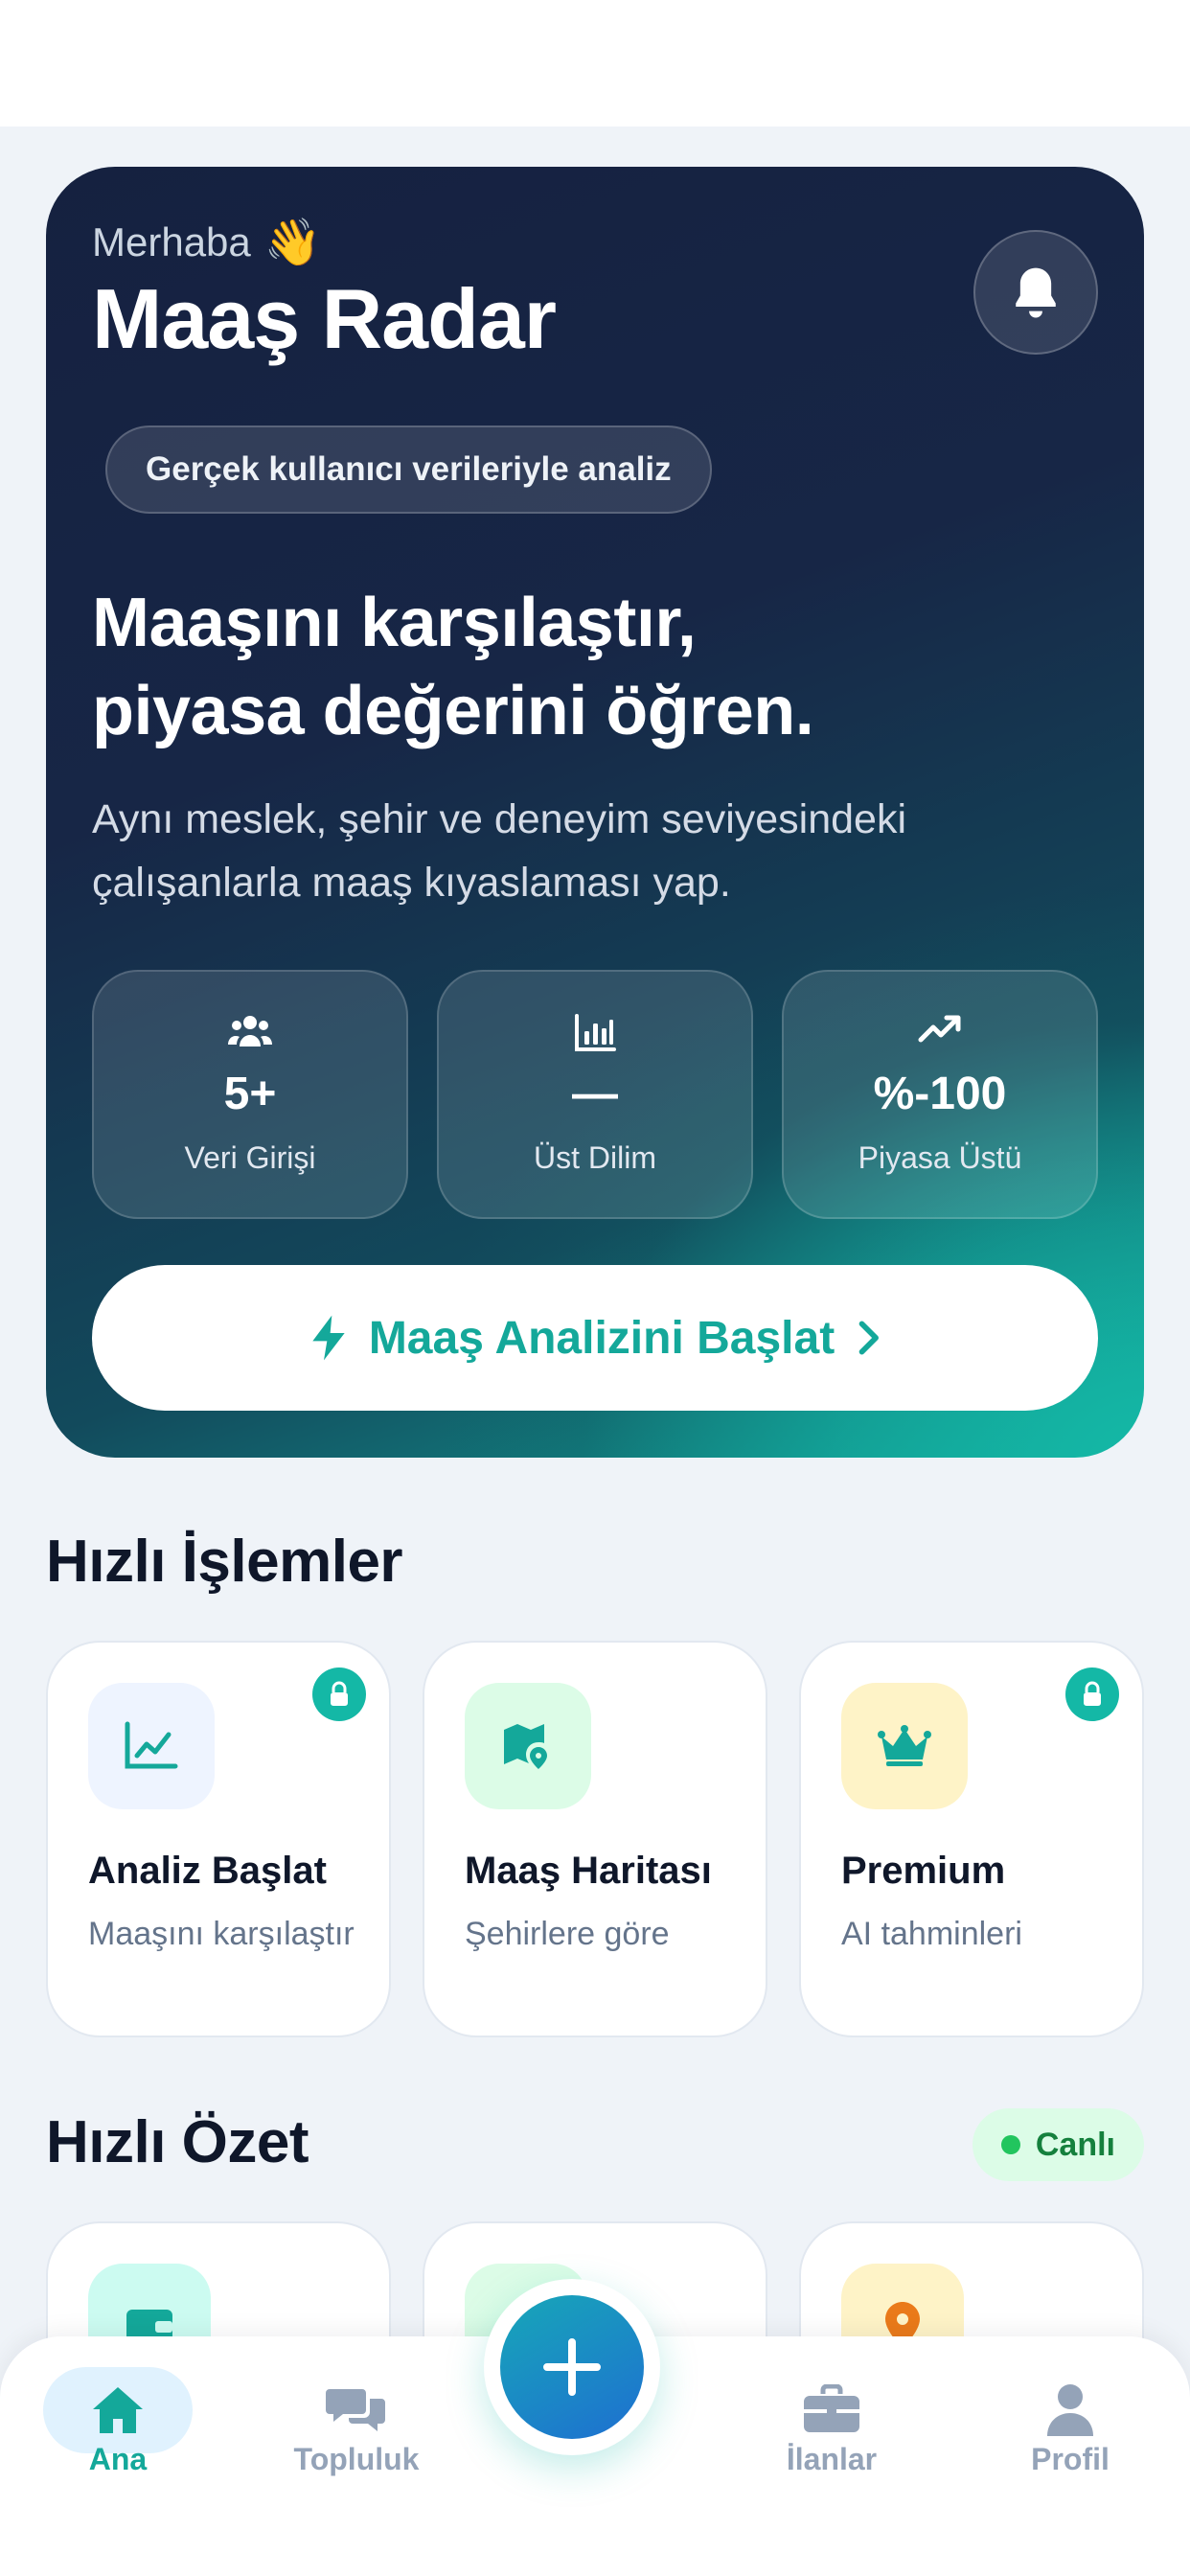 This screenshot has height=2576, width=1190. I want to click on stat-top-percentile-value: —, so click(595, 1094).